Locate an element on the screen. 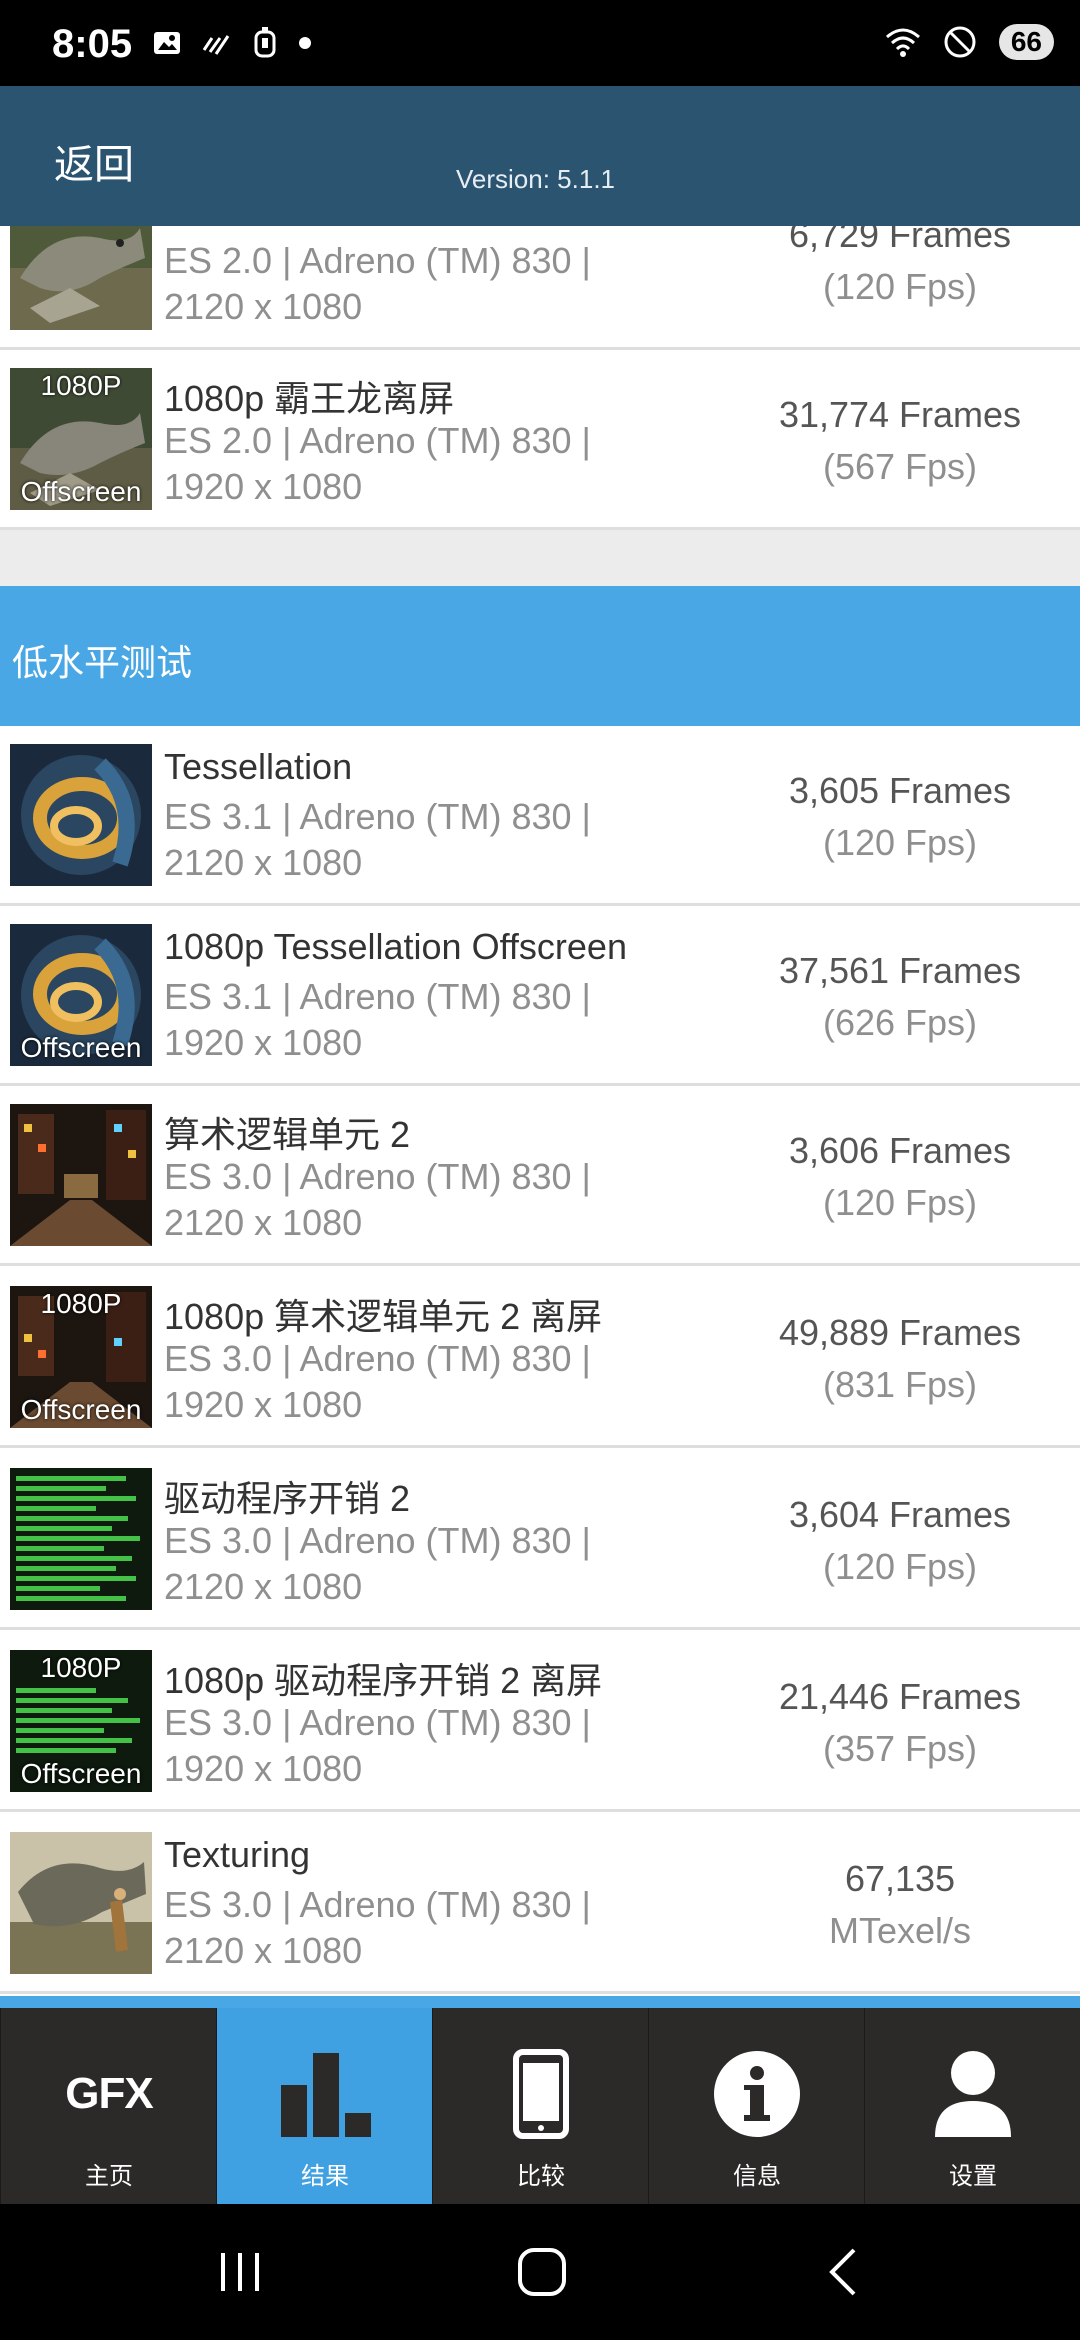 This screenshot has height=2340, width=1080. benchmark-score: 21,446 Frames is located at coordinates (900, 1696).